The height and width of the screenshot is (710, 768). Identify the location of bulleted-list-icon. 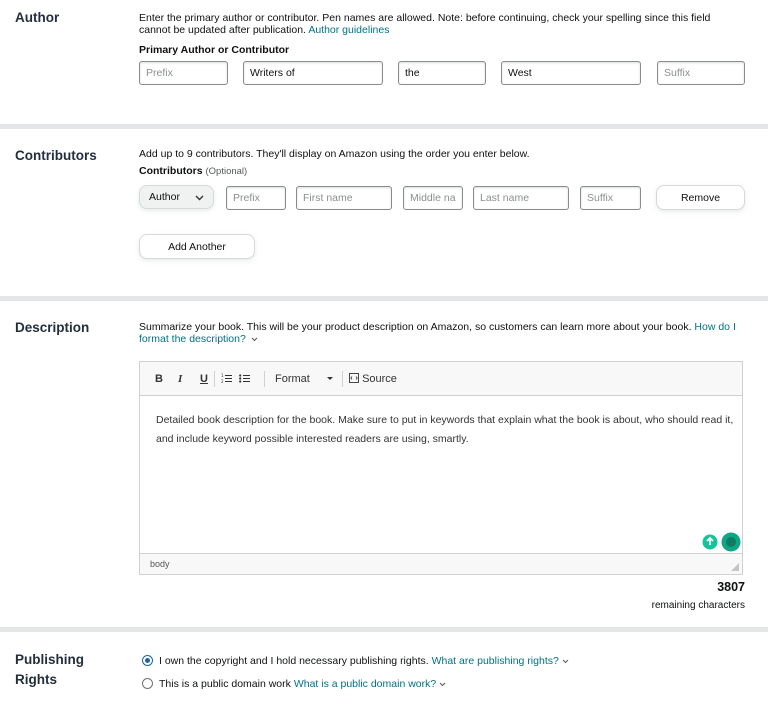
(244, 378).